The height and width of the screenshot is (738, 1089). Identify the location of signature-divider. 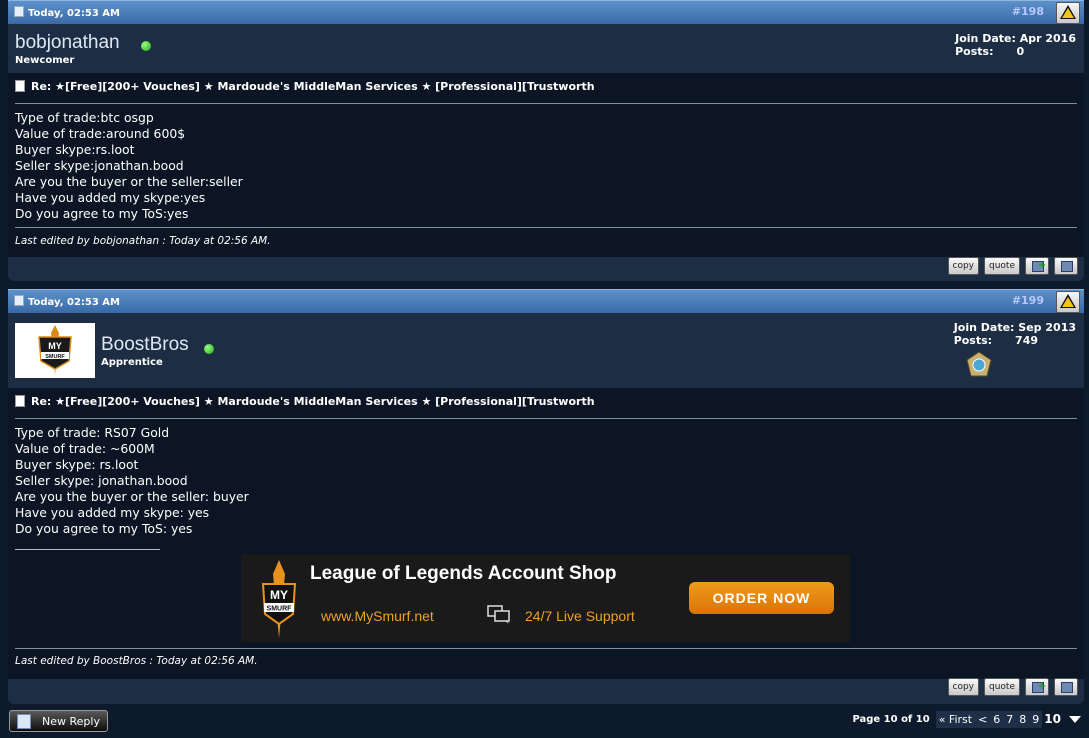
(87, 549).